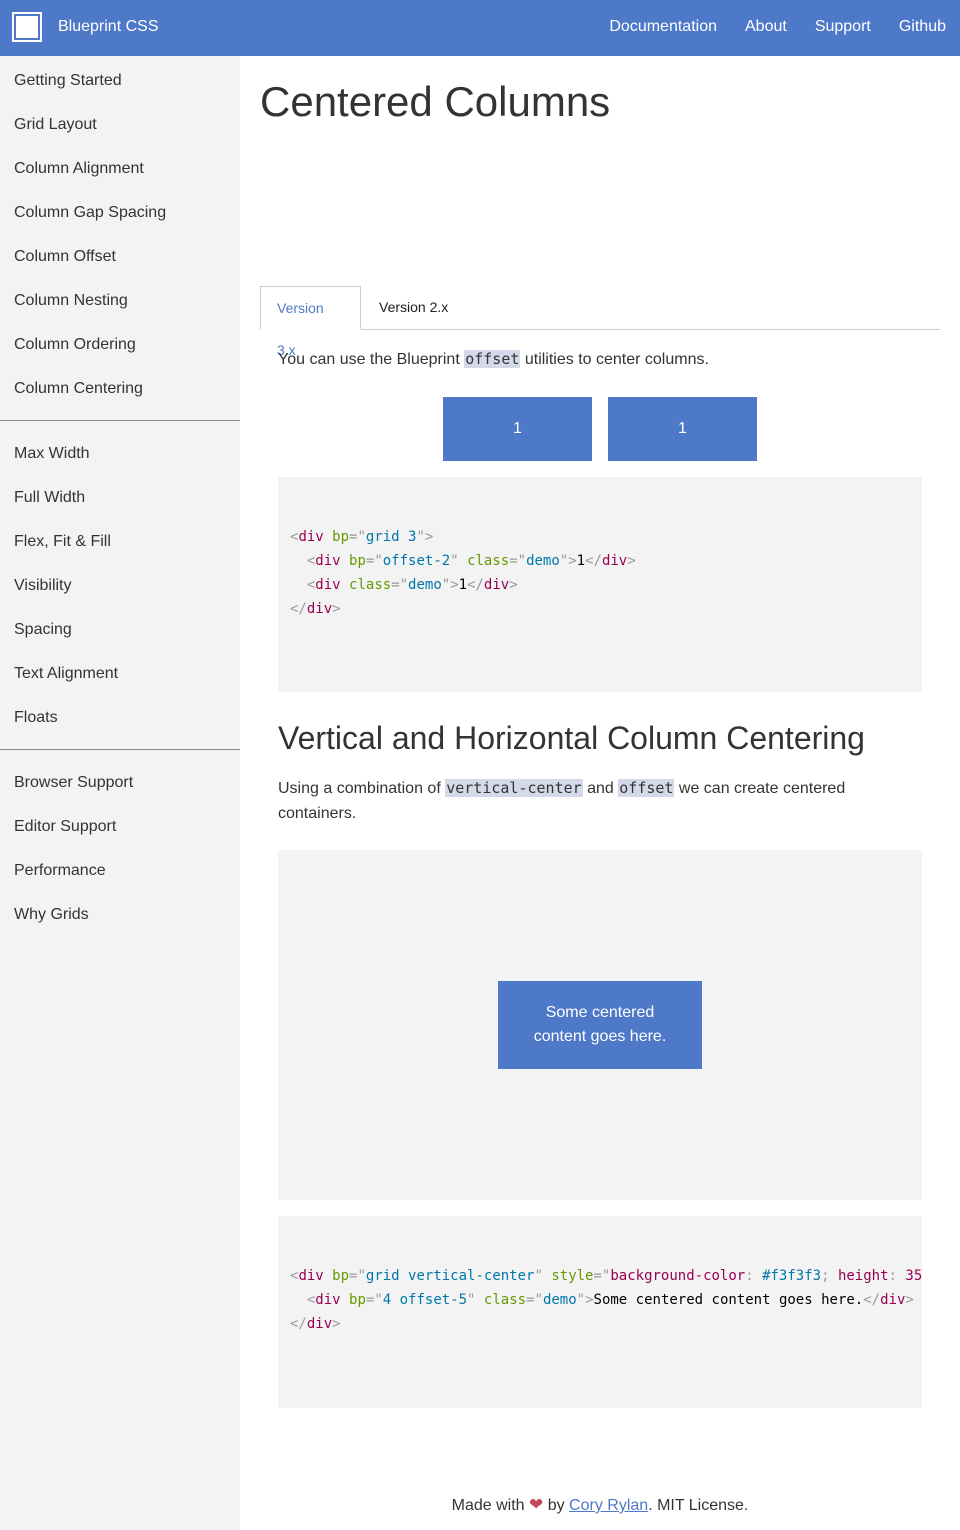 The width and height of the screenshot is (960, 1530). I want to click on sidebar-item-column-nesting: Column Nesting, so click(120, 301).